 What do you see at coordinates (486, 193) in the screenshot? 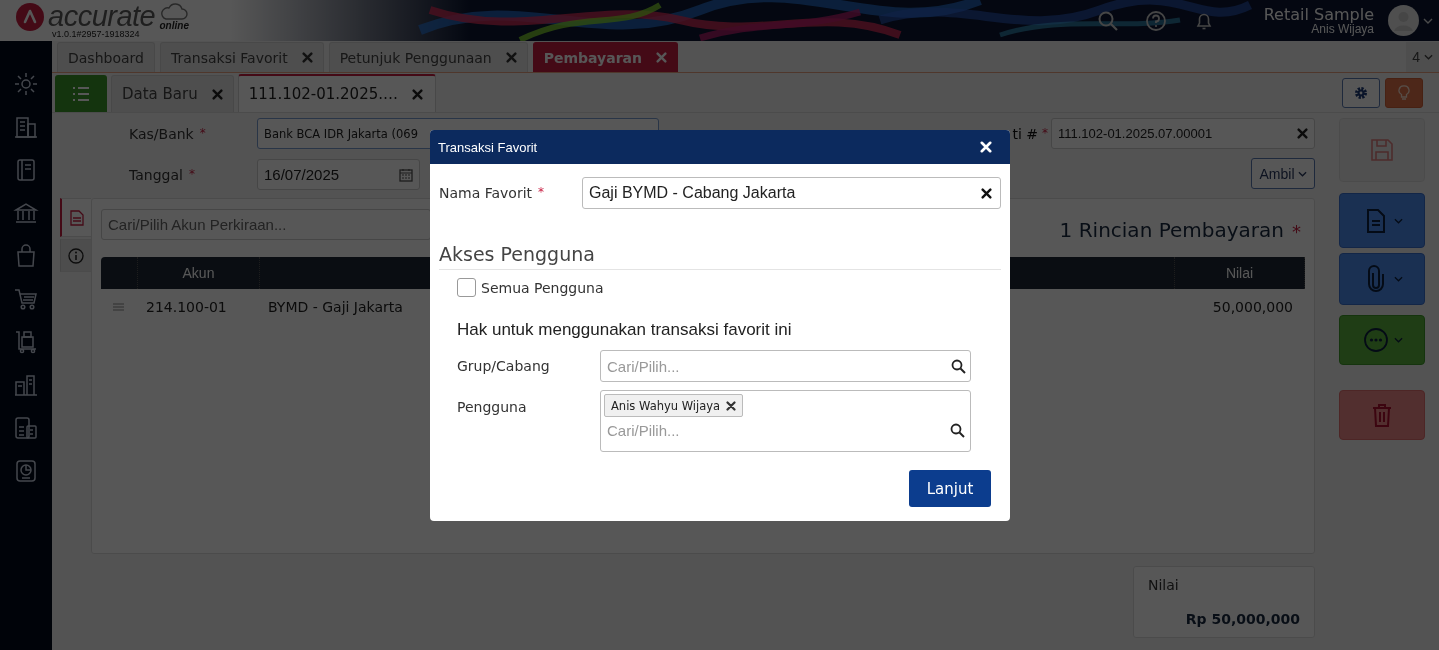
I see `field-label: Nama Favorit` at bounding box center [486, 193].